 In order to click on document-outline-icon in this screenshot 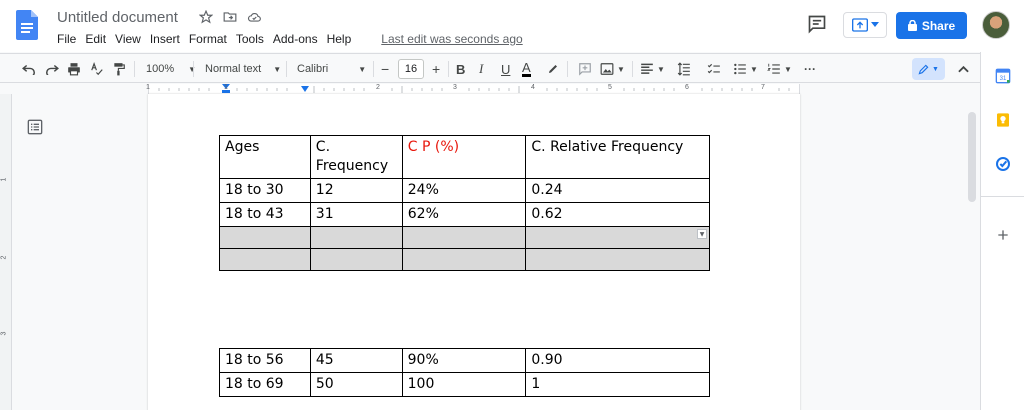, I will do `click(35, 127)`.